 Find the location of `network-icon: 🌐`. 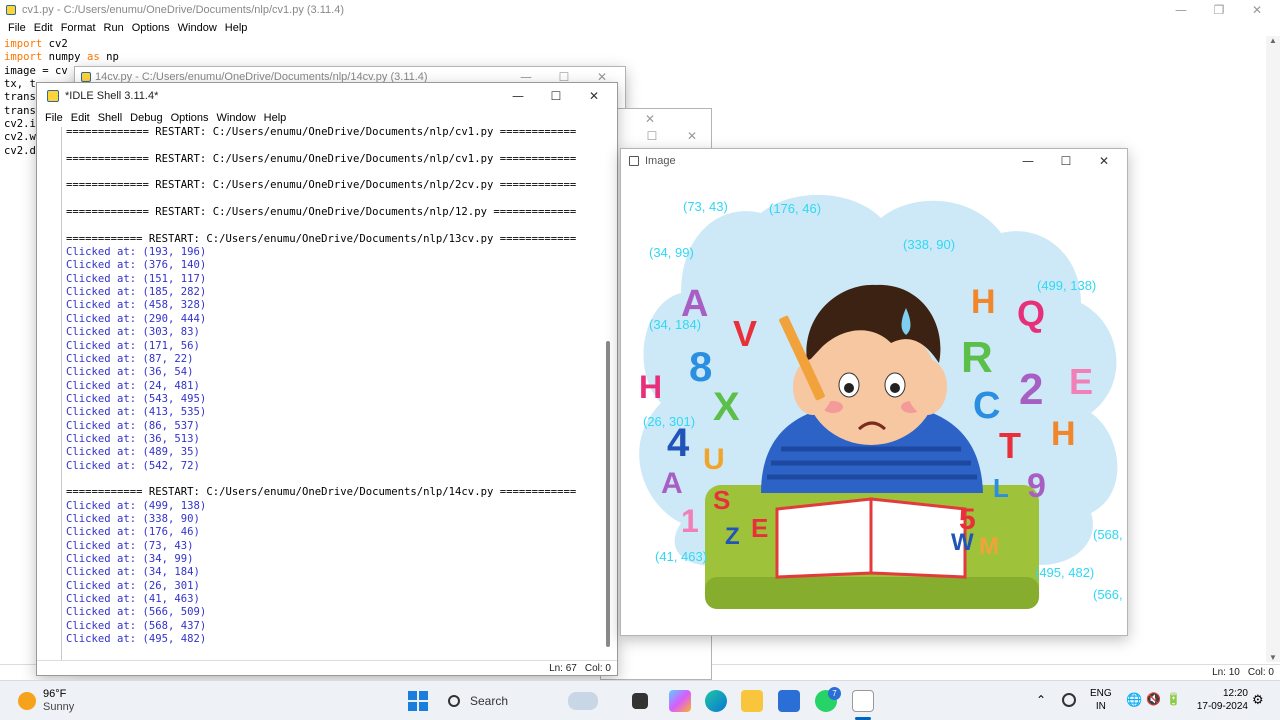

network-icon: 🌐 is located at coordinates (1134, 700).